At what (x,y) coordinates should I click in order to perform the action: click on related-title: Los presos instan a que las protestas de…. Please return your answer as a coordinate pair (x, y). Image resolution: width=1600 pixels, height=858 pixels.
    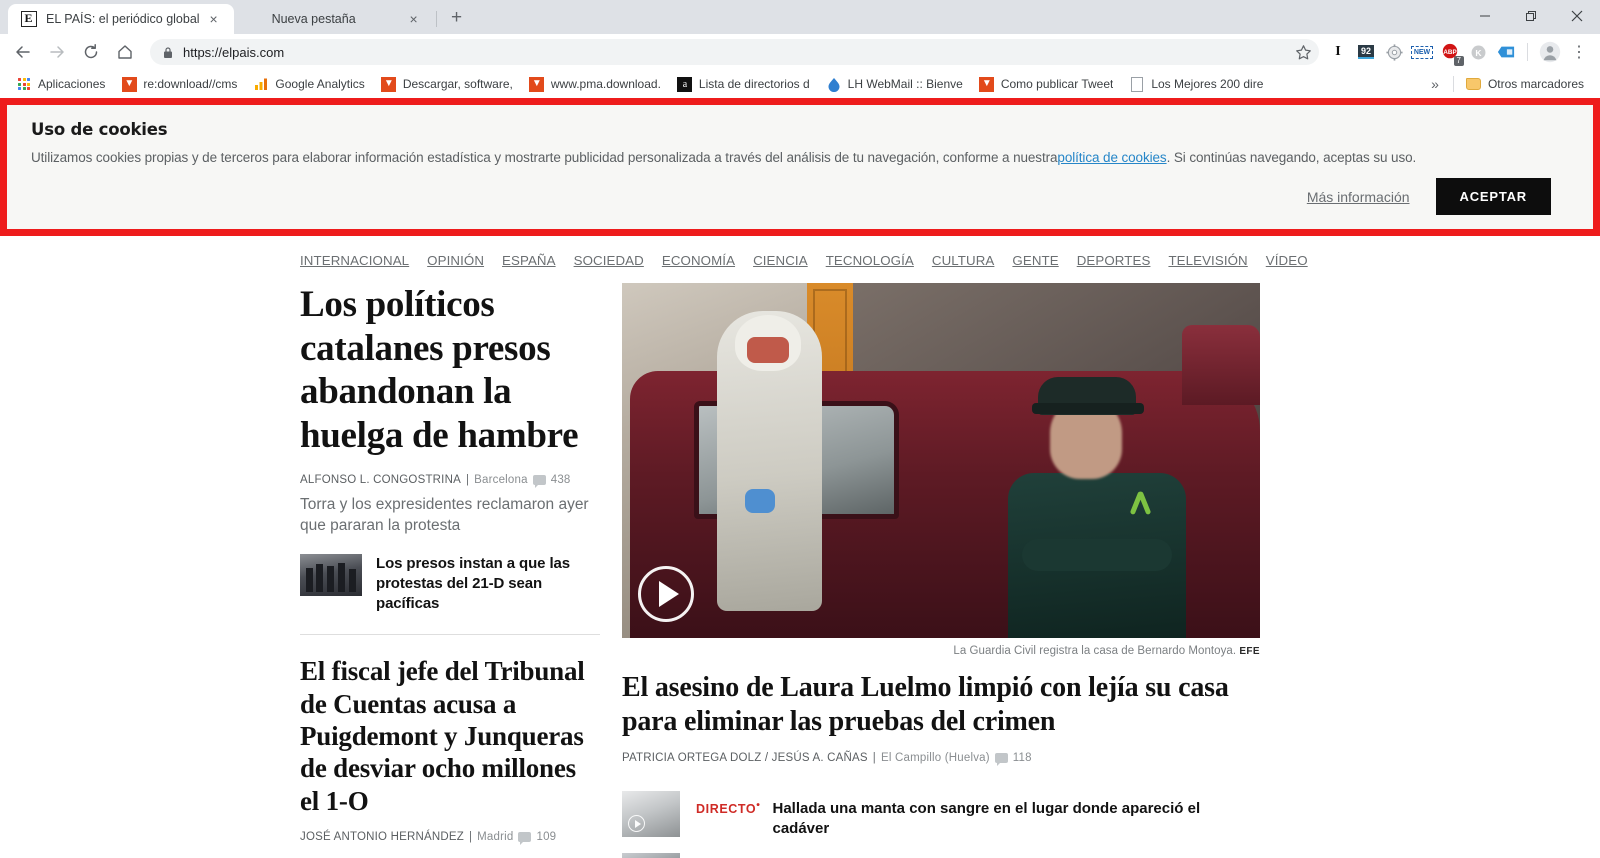
    Looking at the image, I should click on (488, 584).